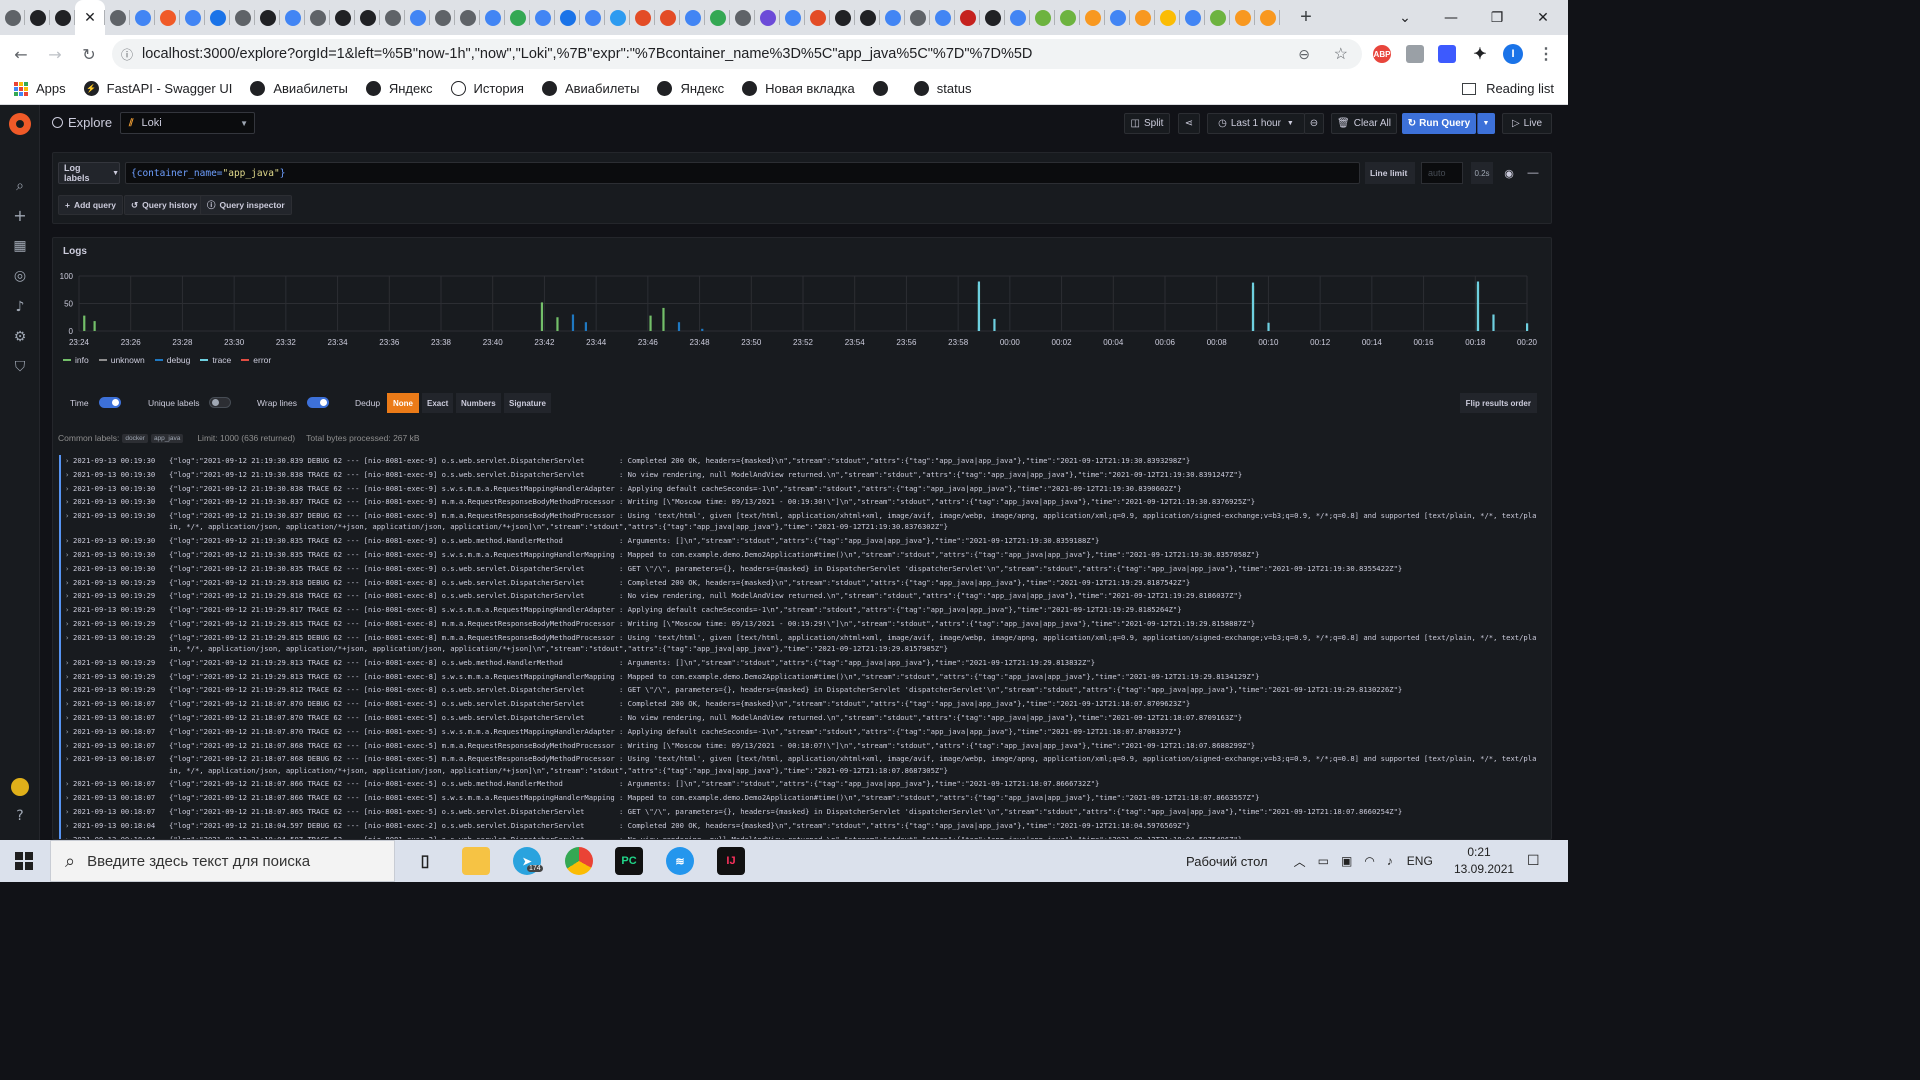 The height and width of the screenshot is (1080, 1920). I want to click on legend-item-unknown: unknown, so click(121, 360).